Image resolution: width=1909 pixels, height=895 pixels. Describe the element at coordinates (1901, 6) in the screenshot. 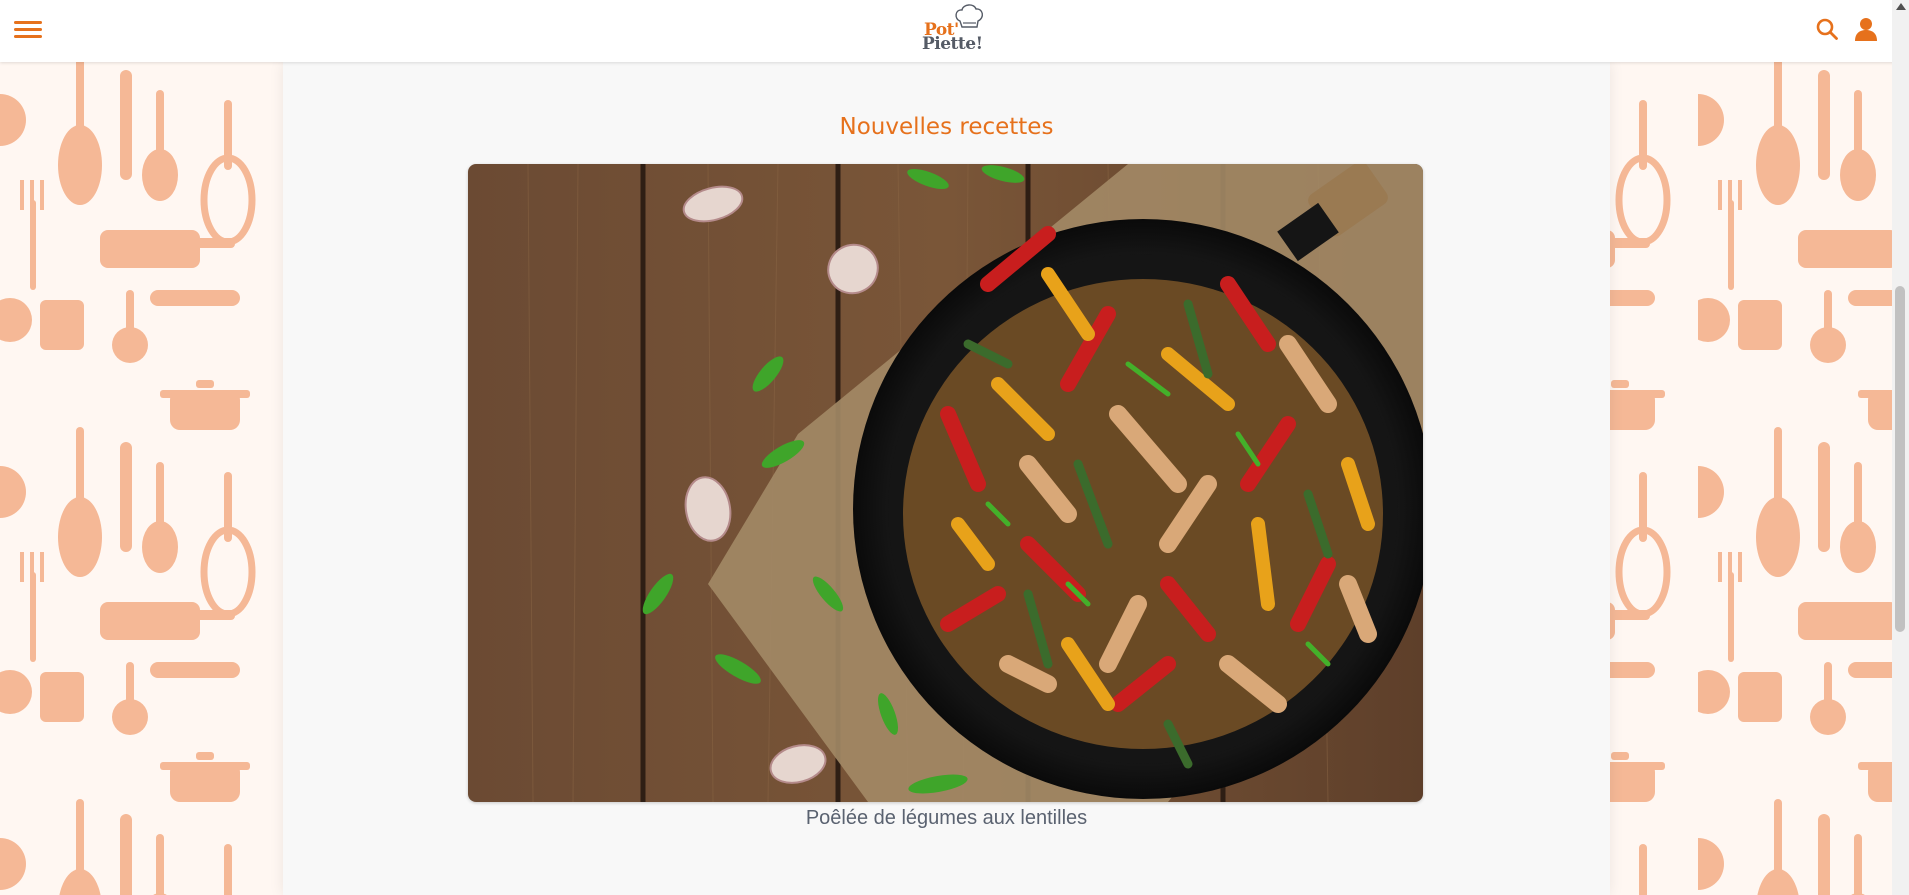

I see `scroll-up-arrow-icon` at that location.